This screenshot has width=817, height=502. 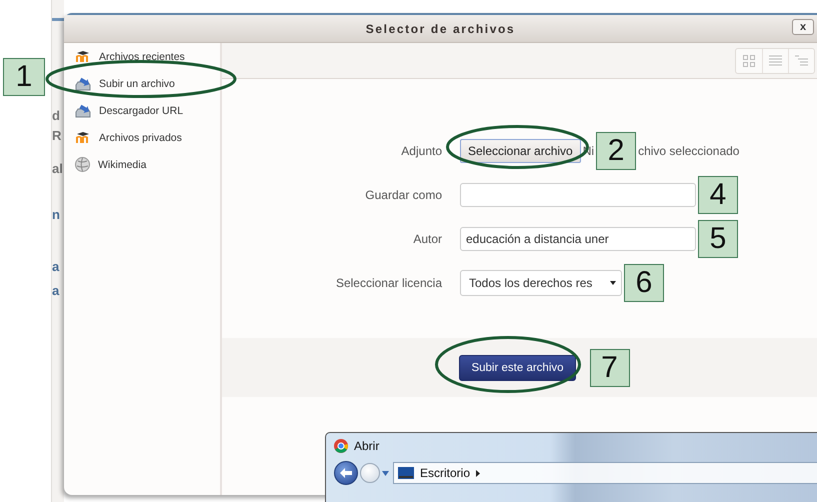 I want to click on callout-number: 6, so click(x=644, y=283).